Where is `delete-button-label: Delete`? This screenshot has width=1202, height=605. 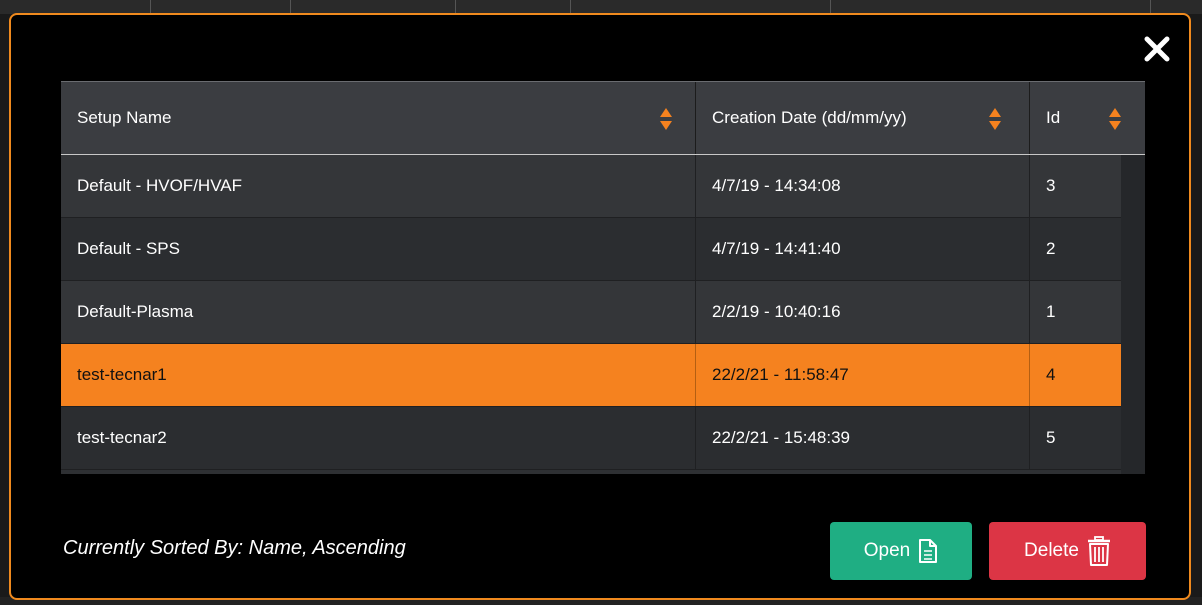 delete-button-label: Delete is located at coordinates (1051, 550).